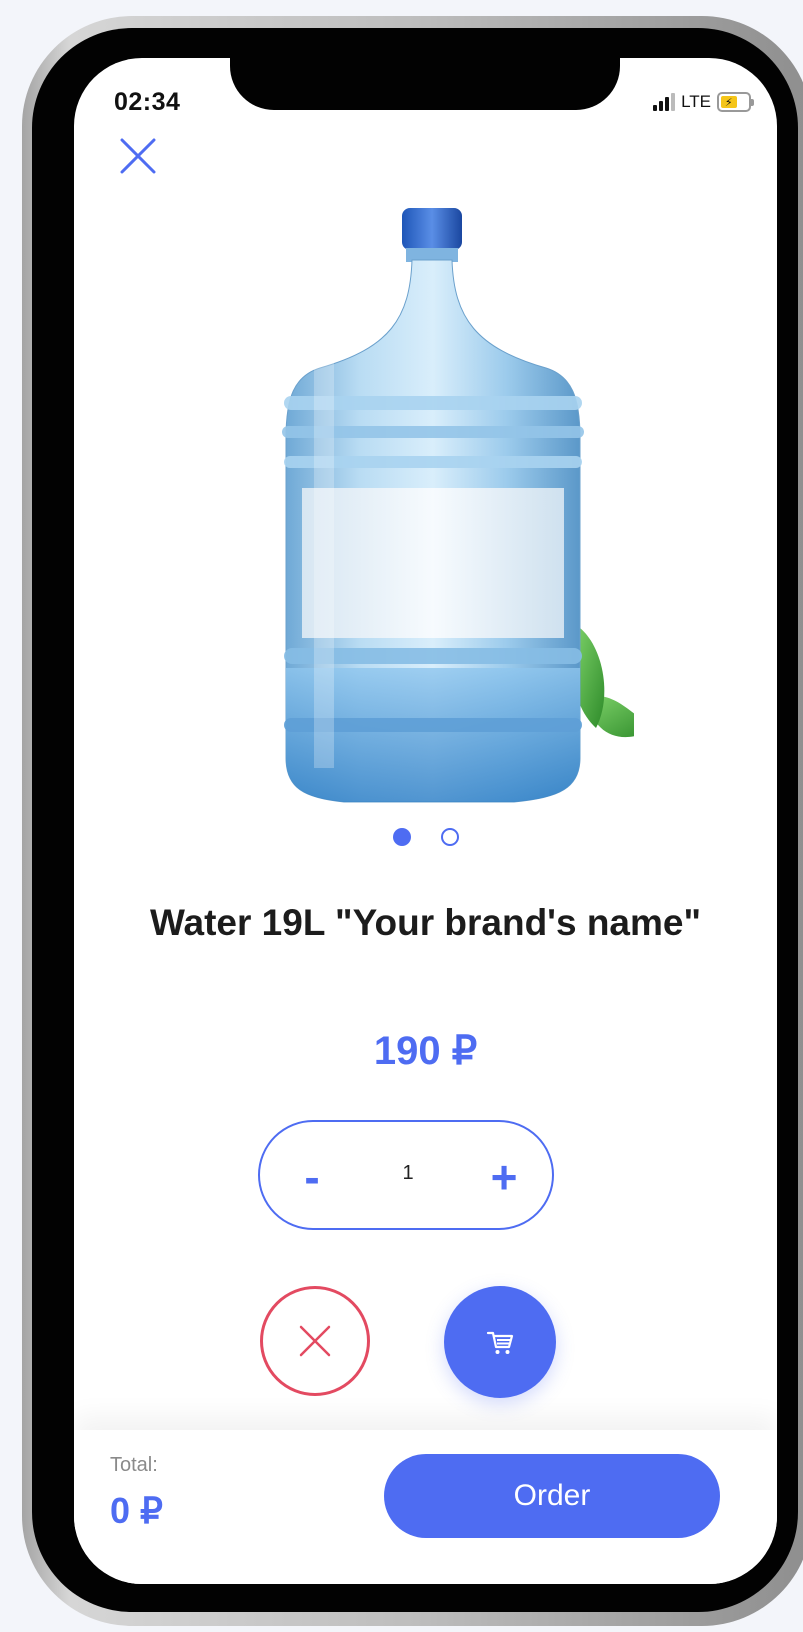 The height and width of the screenshot is (1632, 803). Describe the element at coordinates (552, 1496) in the screenshot. I see `order-button: Order` at that location.